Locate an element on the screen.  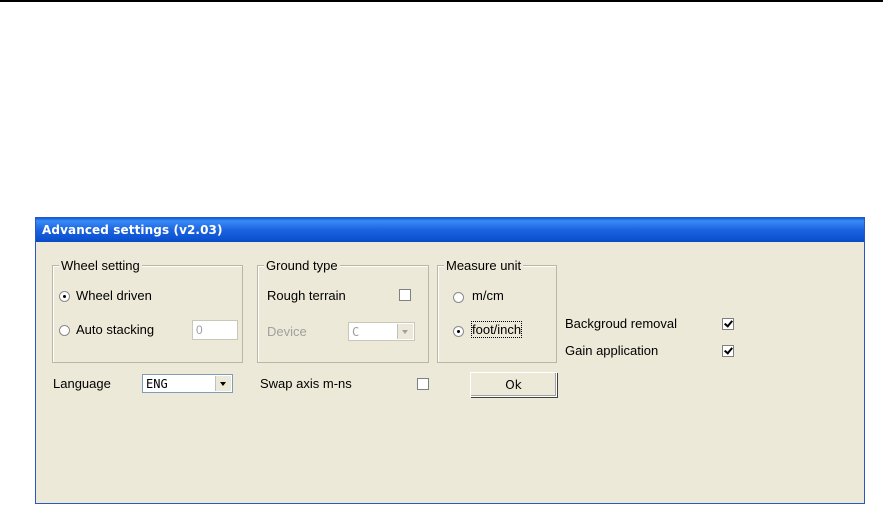
auto-stacking-label: Auto stacking is located at coordinates (115, 329).